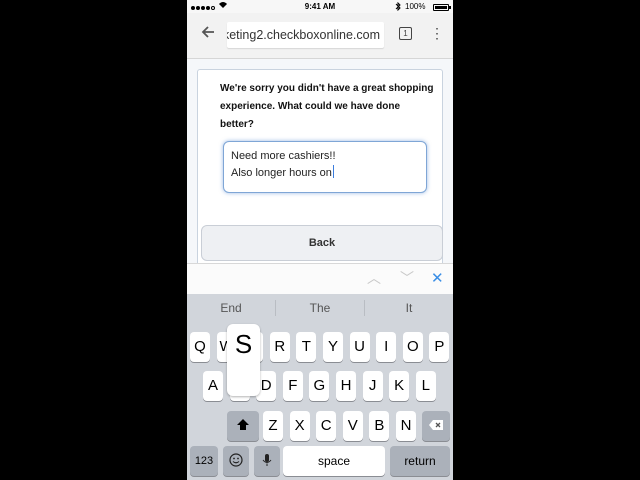 This screenshot has height=480, width=640. What do you see at coordinates (415, 6) in the screenshot?
I see `battery-percent: 100%` at bounding box center [415, 6].